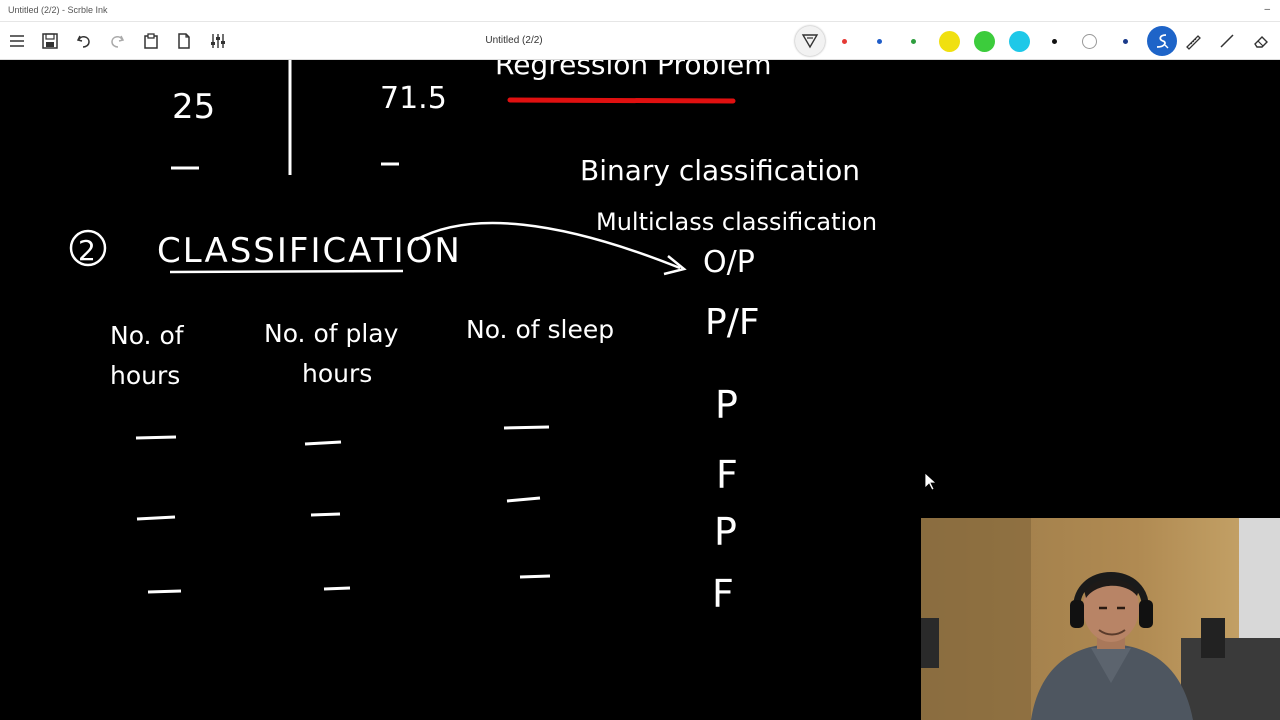 This screenshot has height=720, width=1280. I want to click on section-number: 2, so click(87, 250).